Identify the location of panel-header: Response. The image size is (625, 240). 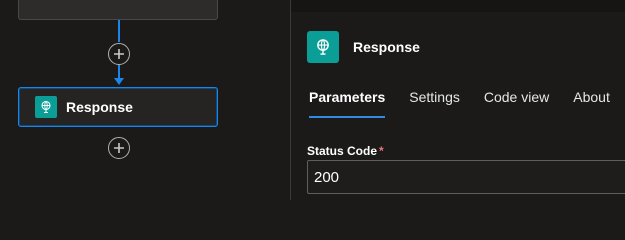
(363, 47).